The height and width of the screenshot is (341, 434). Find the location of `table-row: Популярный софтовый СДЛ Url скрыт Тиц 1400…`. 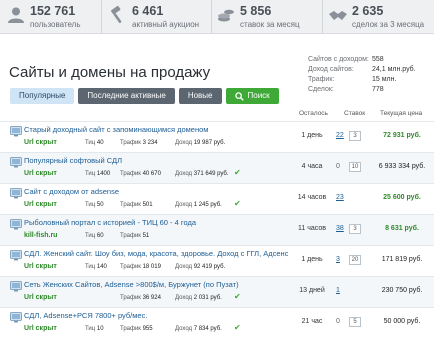

table-row: Популярный софтовый СДЛ Url скрыт Тиц 1400… is located at coordinates (217, 167).